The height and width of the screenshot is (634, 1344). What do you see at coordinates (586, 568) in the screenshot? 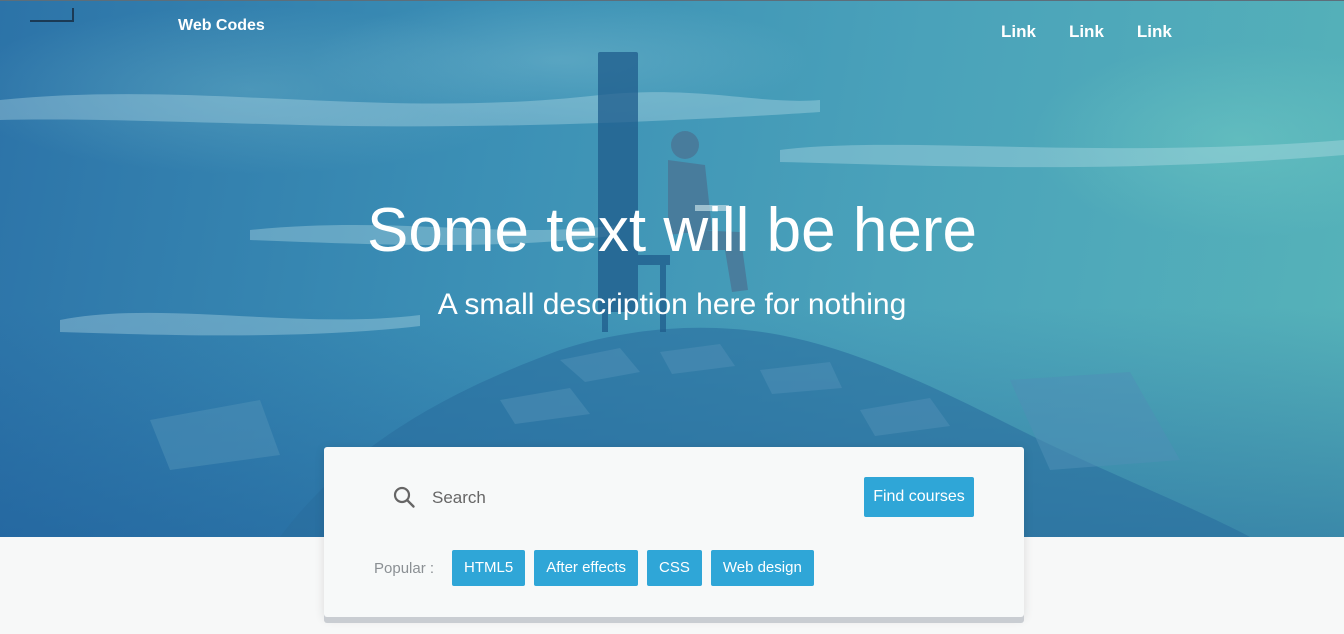
I see `tag-after-effects: After effects` at bounding box center [586, 568].